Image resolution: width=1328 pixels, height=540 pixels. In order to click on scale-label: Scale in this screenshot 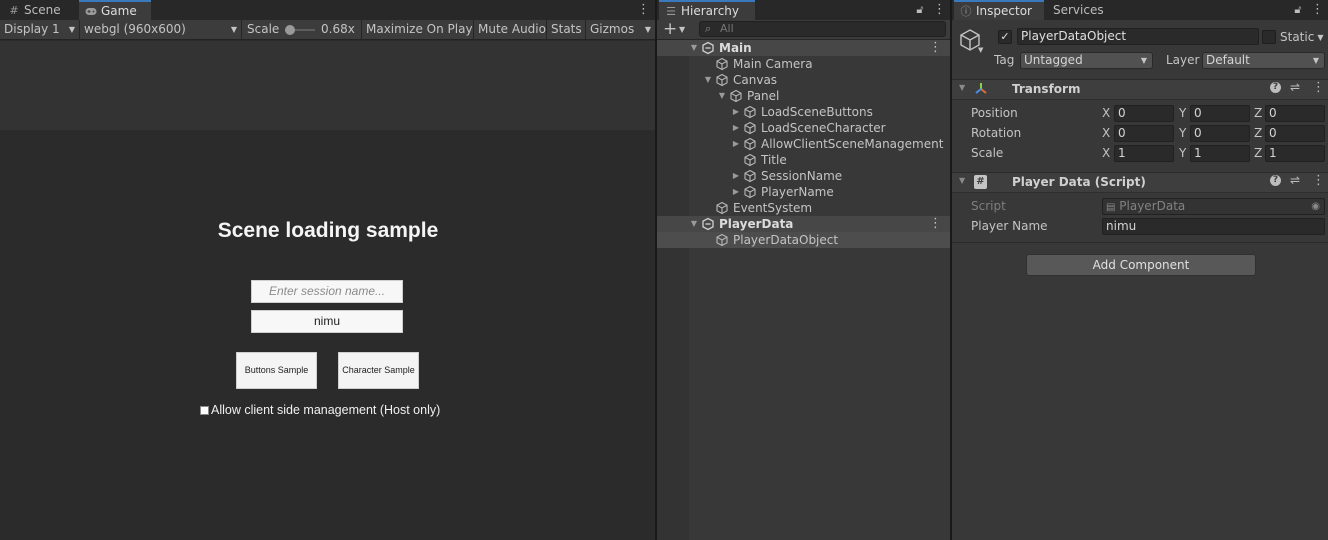, I will do `click(263, 29)`.